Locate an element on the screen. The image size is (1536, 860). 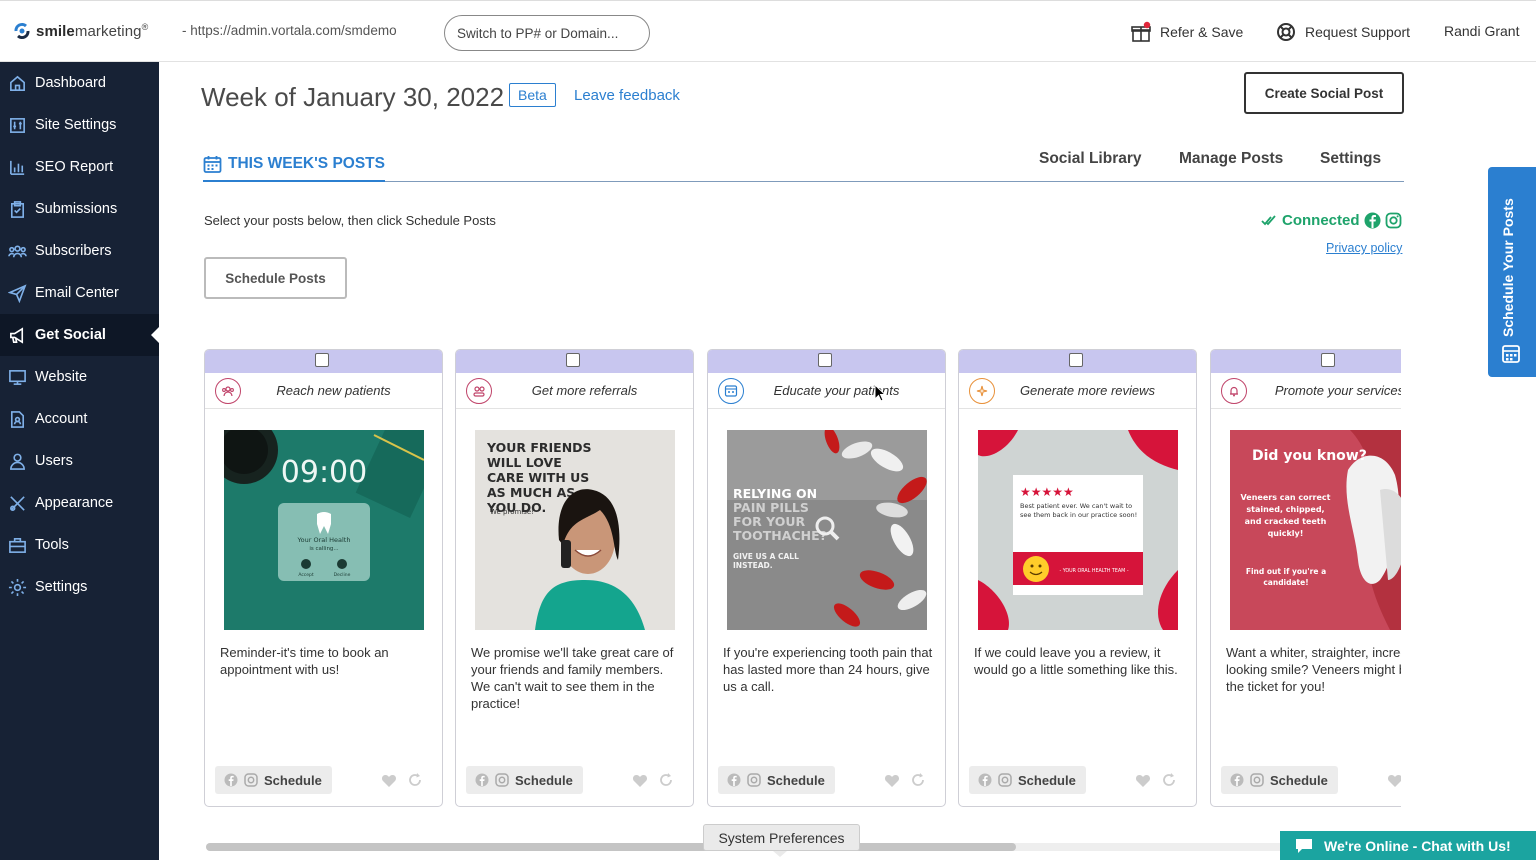
toolbox-icon is located at coordinates (17, 545).